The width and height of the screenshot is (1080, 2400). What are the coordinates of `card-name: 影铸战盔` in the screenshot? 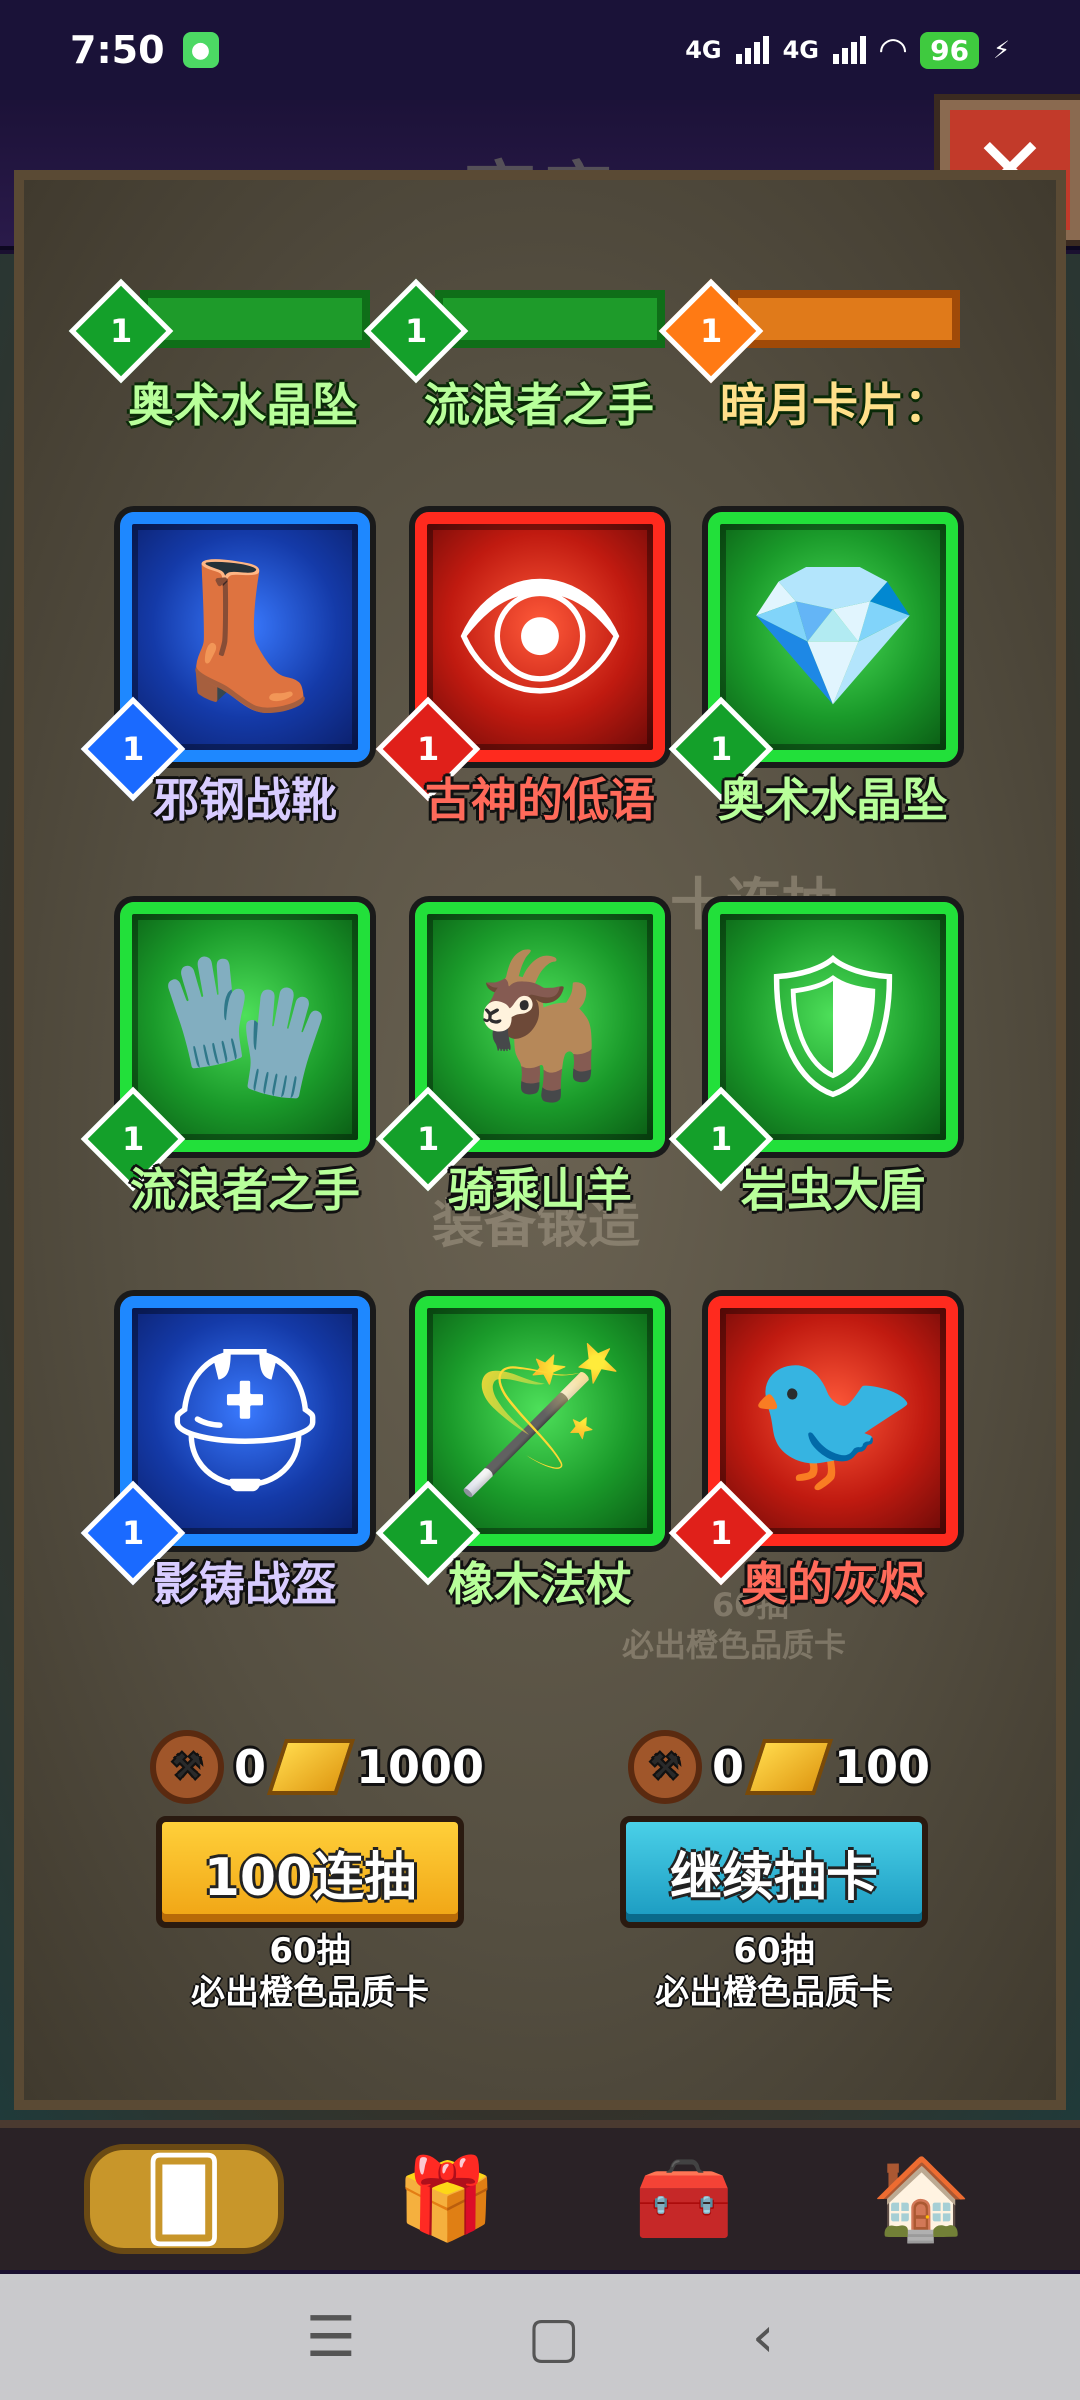 It's located at (245, 1584).